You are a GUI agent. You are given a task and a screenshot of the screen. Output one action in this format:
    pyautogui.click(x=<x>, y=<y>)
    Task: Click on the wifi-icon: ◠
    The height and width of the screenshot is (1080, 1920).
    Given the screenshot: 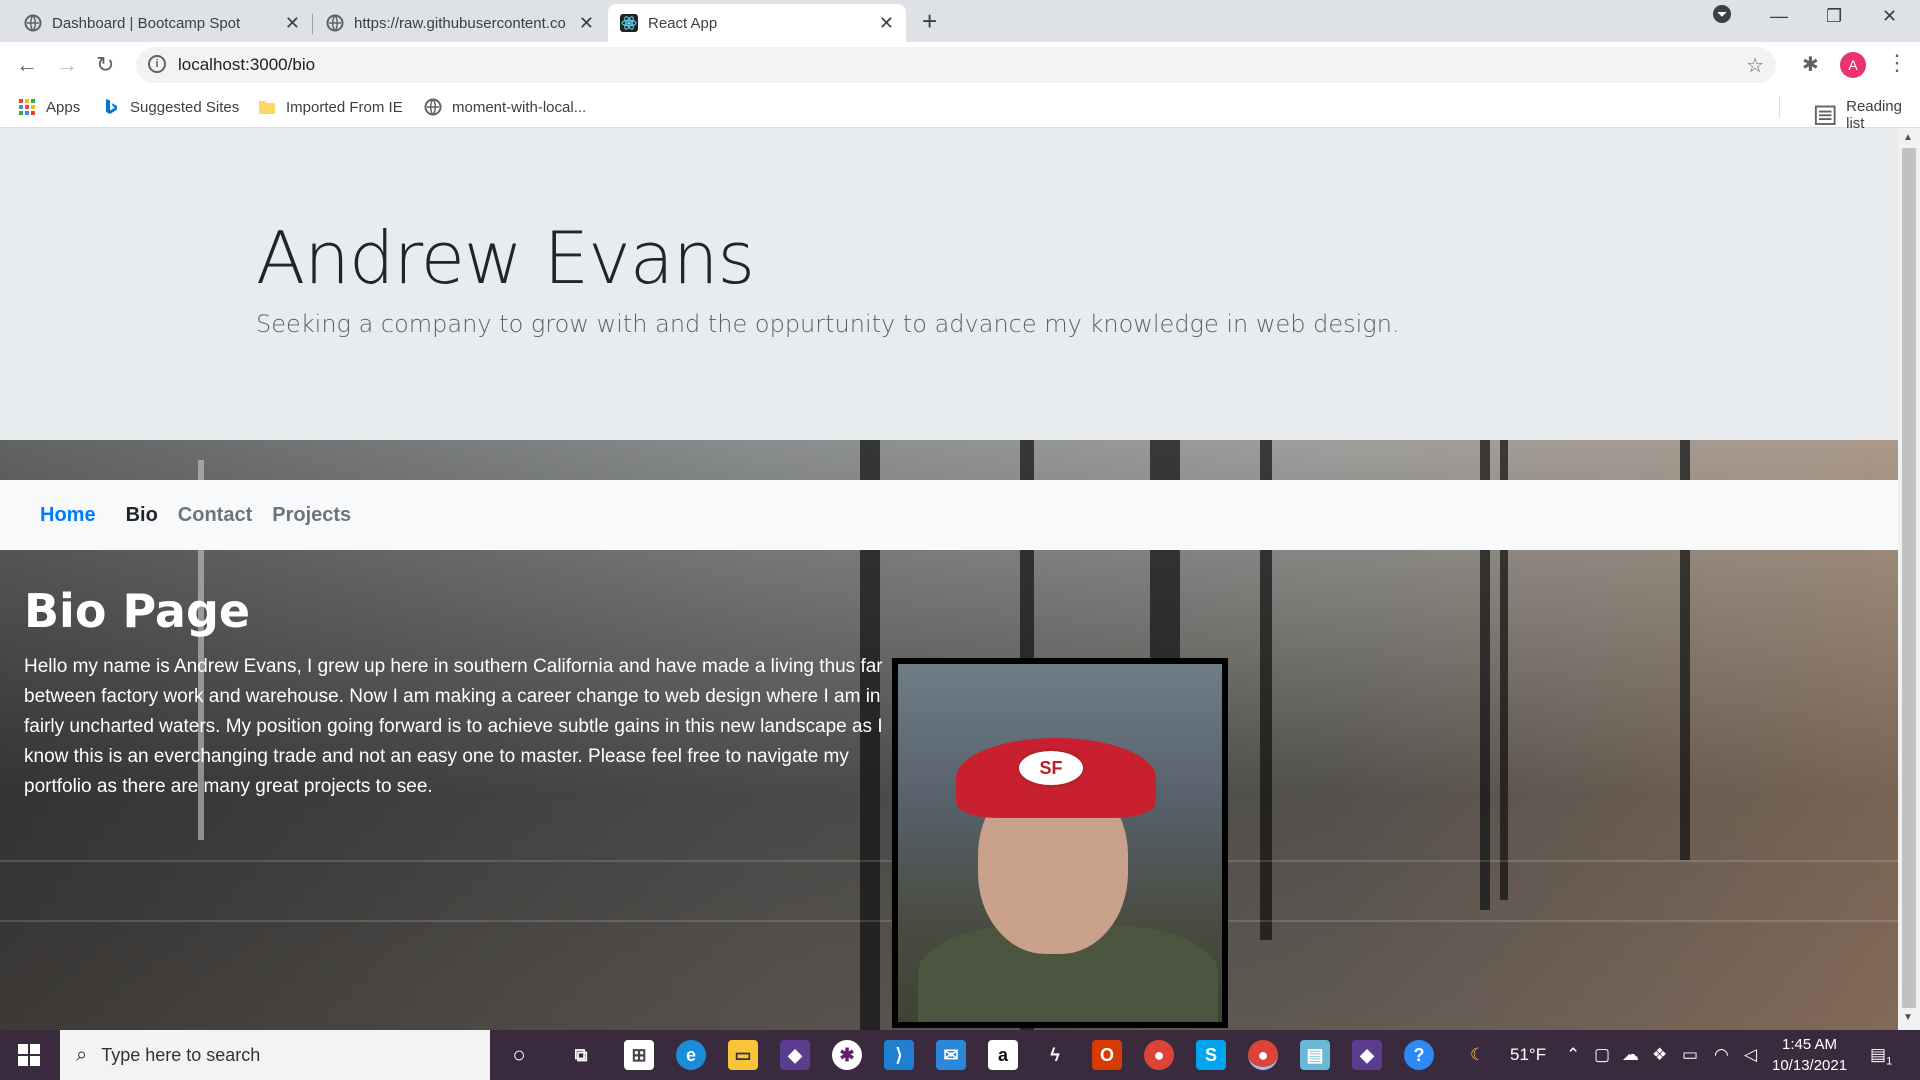 What is the action you would take?
    pyautogui.click(x=1721, y=1055)
    